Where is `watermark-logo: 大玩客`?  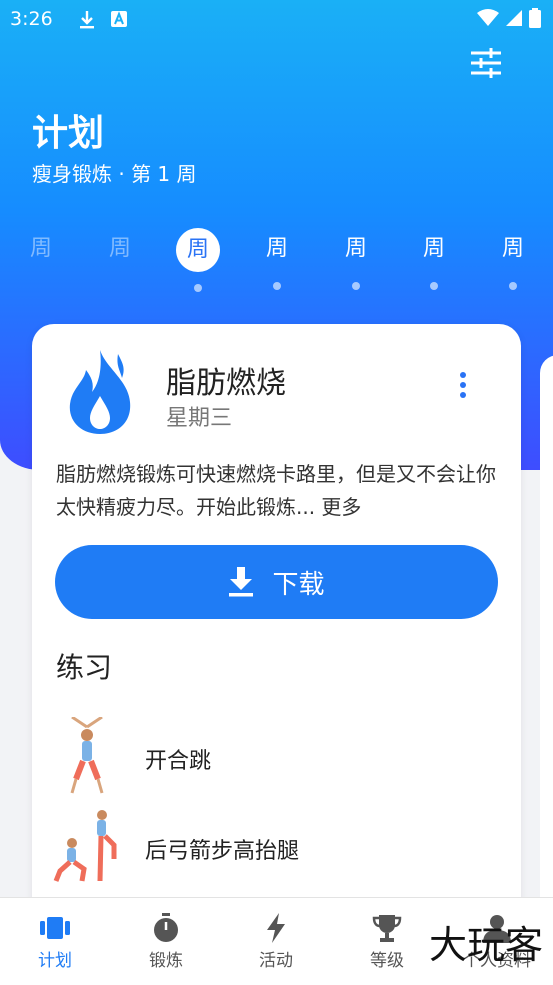 watermark-logo: 大玩客 is located at coordinates (485, 945).